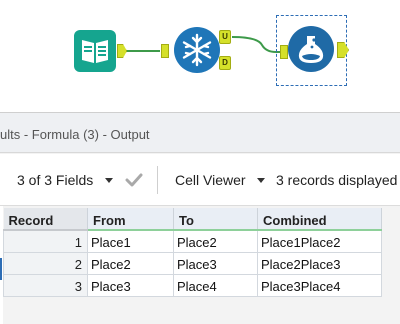  I want to click on combined-cell: Place2Place3, so click(319, 263).